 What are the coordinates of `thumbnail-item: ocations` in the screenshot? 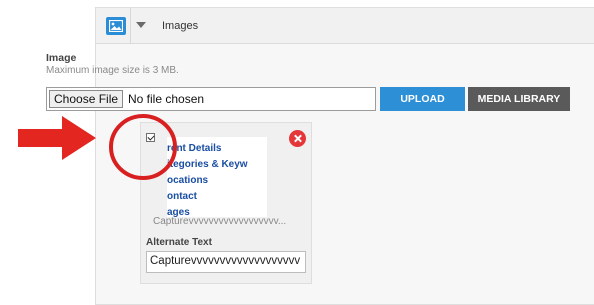 It's located at (188, 180).